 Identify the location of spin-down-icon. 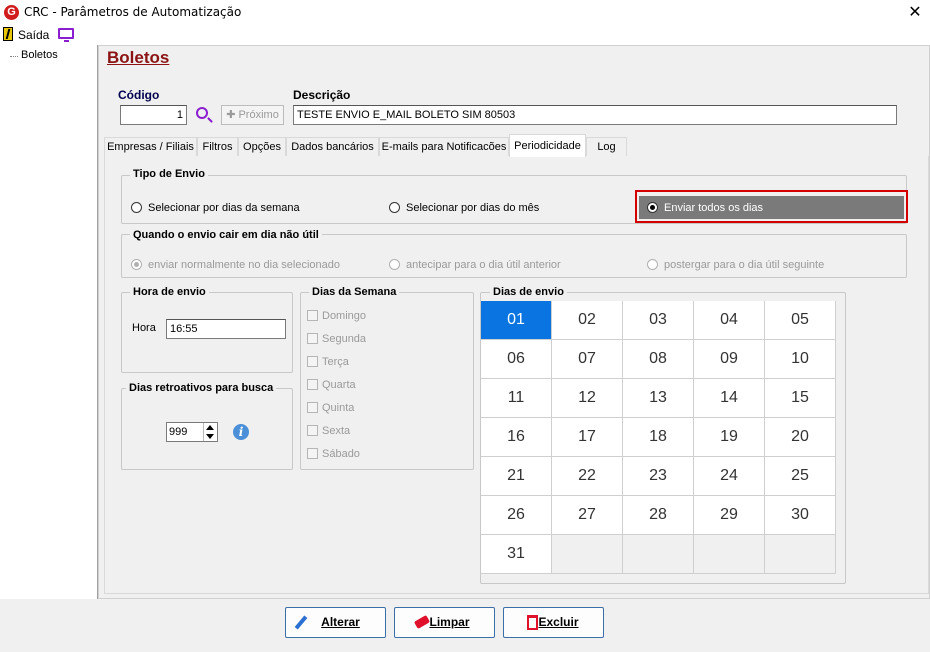
(210, 436).